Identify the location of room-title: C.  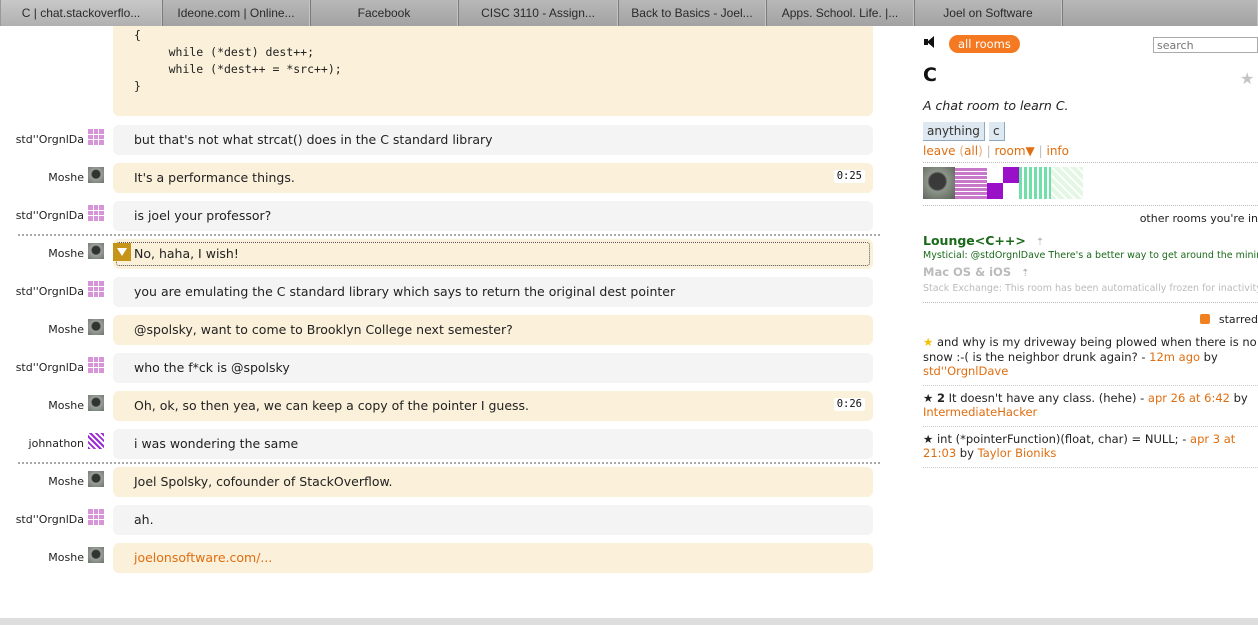
(930, 75).